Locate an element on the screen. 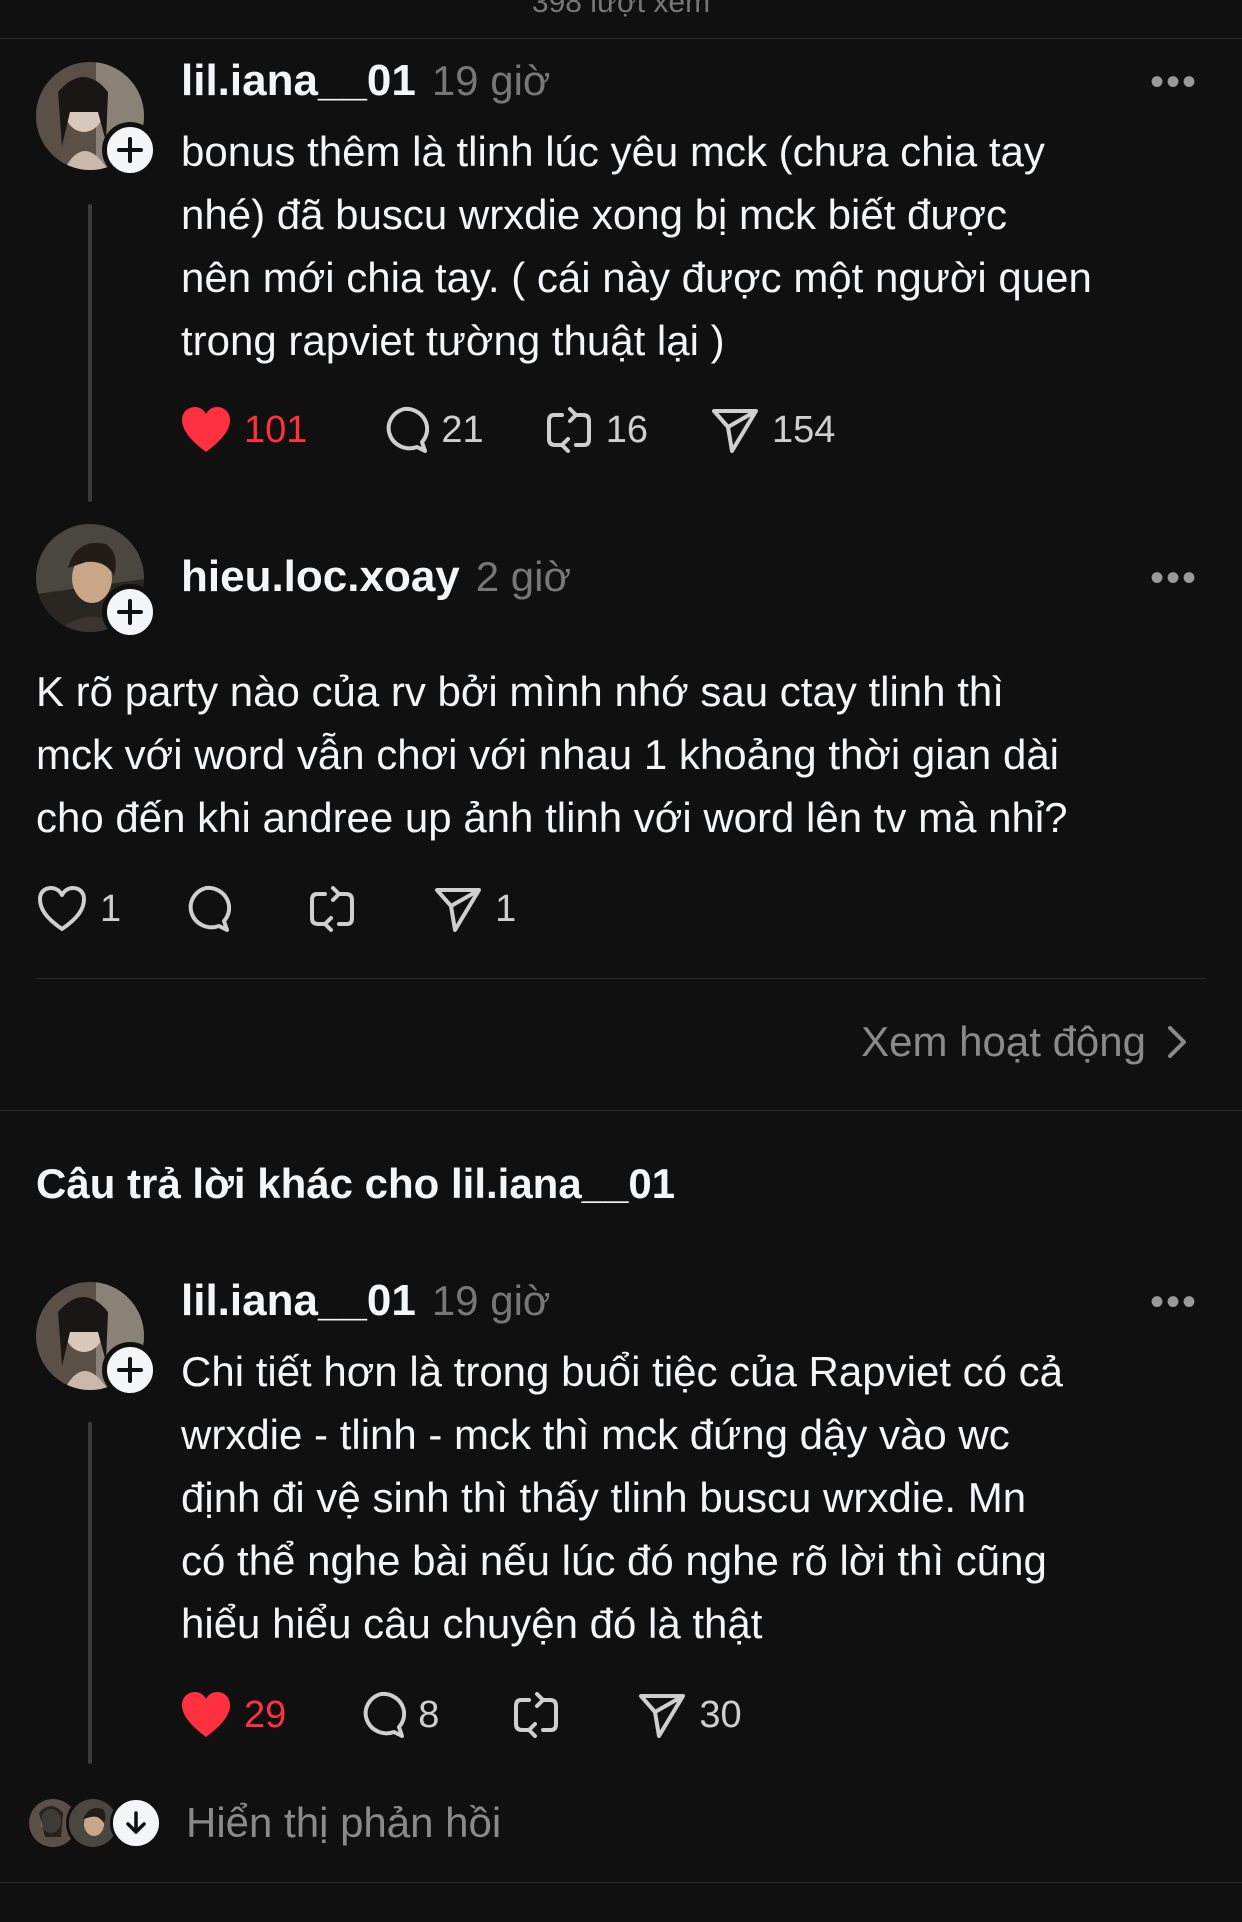  post-actions: 101 21 16 154 is located at coordinates (507, 430).